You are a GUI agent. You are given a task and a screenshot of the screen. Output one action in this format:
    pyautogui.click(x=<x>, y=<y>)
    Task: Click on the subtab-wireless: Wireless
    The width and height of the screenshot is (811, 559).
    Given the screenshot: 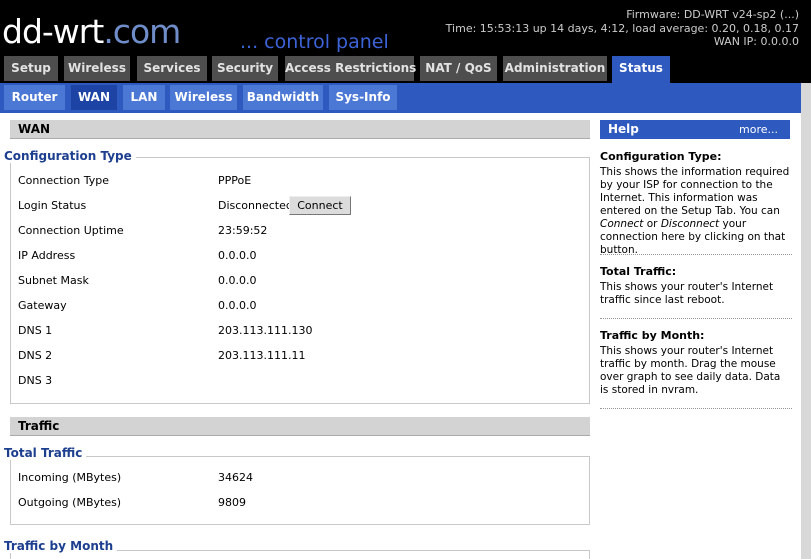 What is the action you would take?
    pyautogui.click(x=203, y=97)
    